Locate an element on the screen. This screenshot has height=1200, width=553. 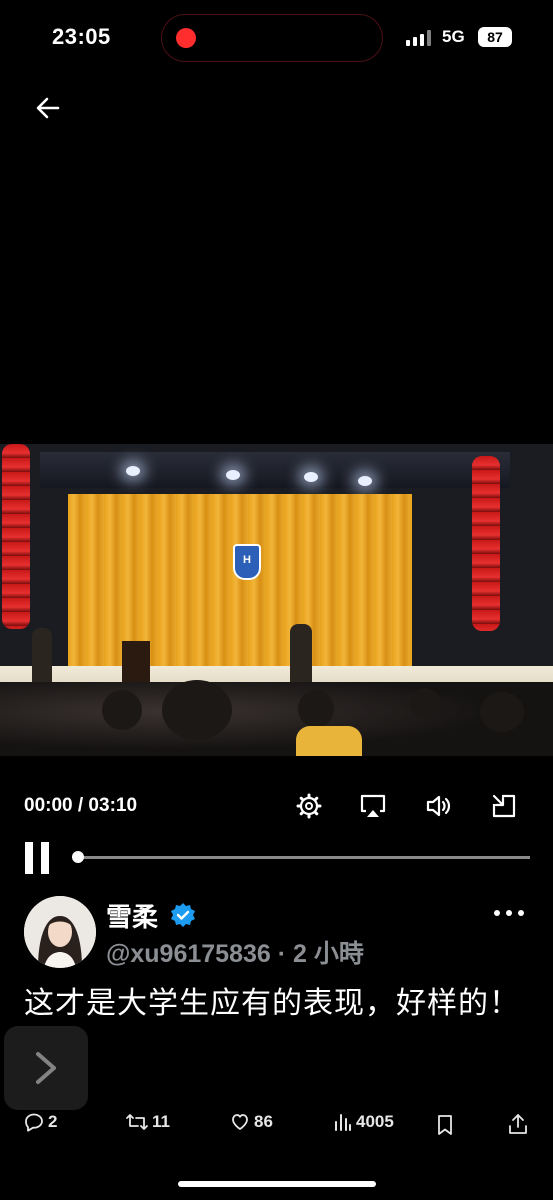
verified-badge-icon is located at coordinates (183, 915).